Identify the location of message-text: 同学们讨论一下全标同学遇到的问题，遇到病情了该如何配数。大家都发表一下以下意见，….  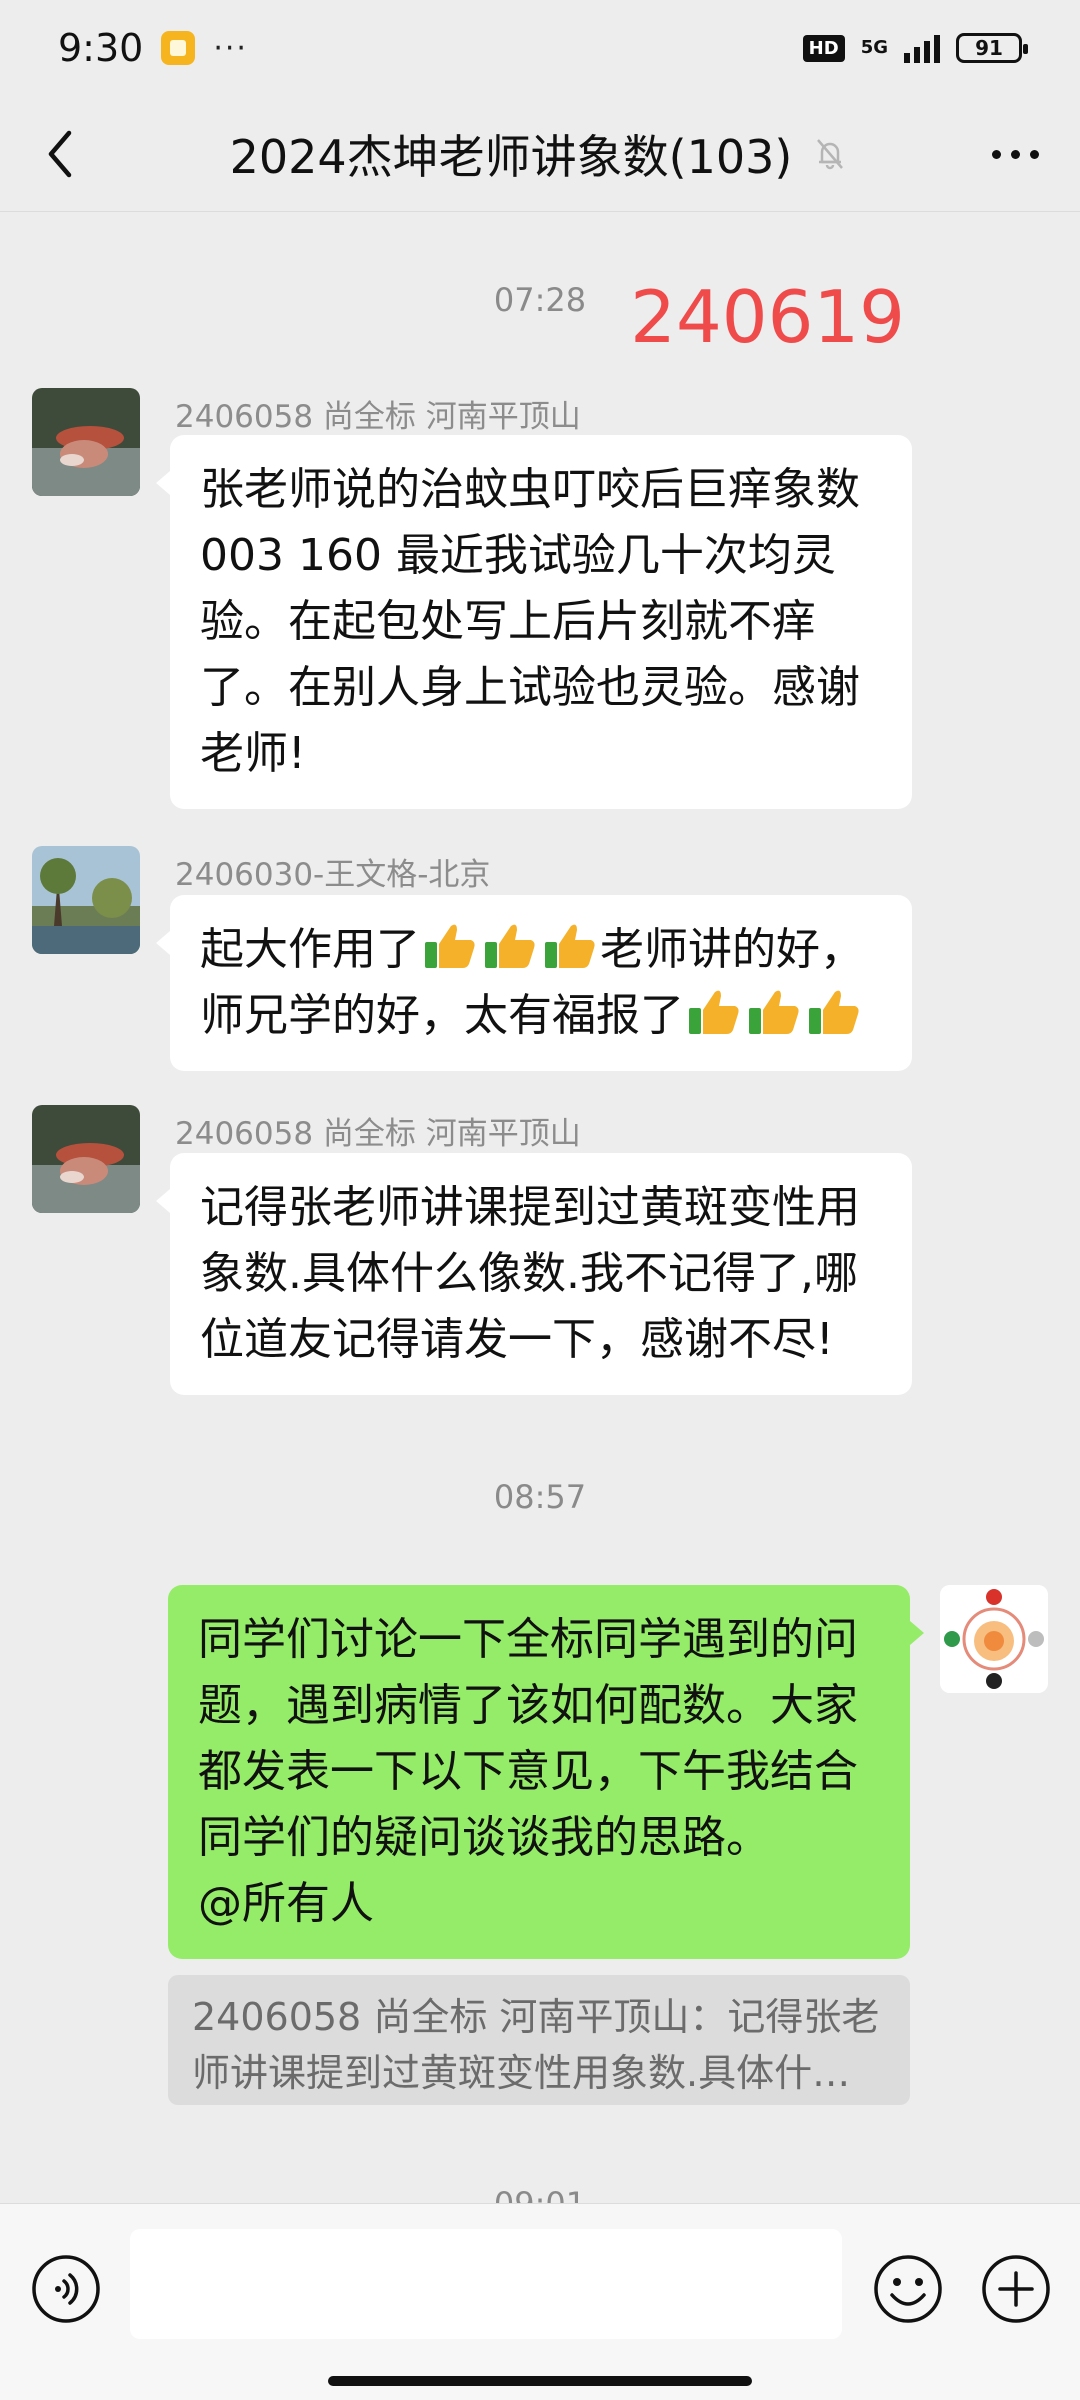
(528, 1738).